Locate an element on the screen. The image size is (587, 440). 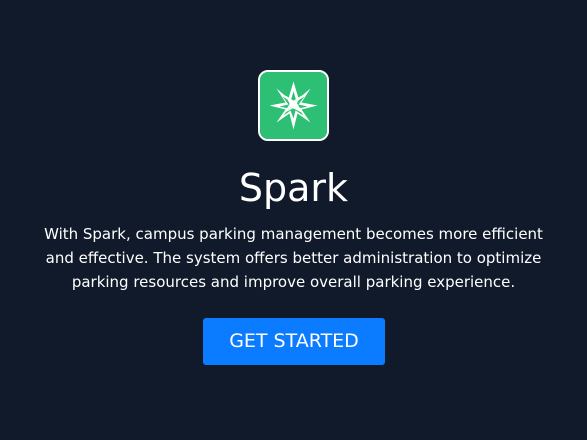
spark-star-icon is located at coordinates (293, 105).